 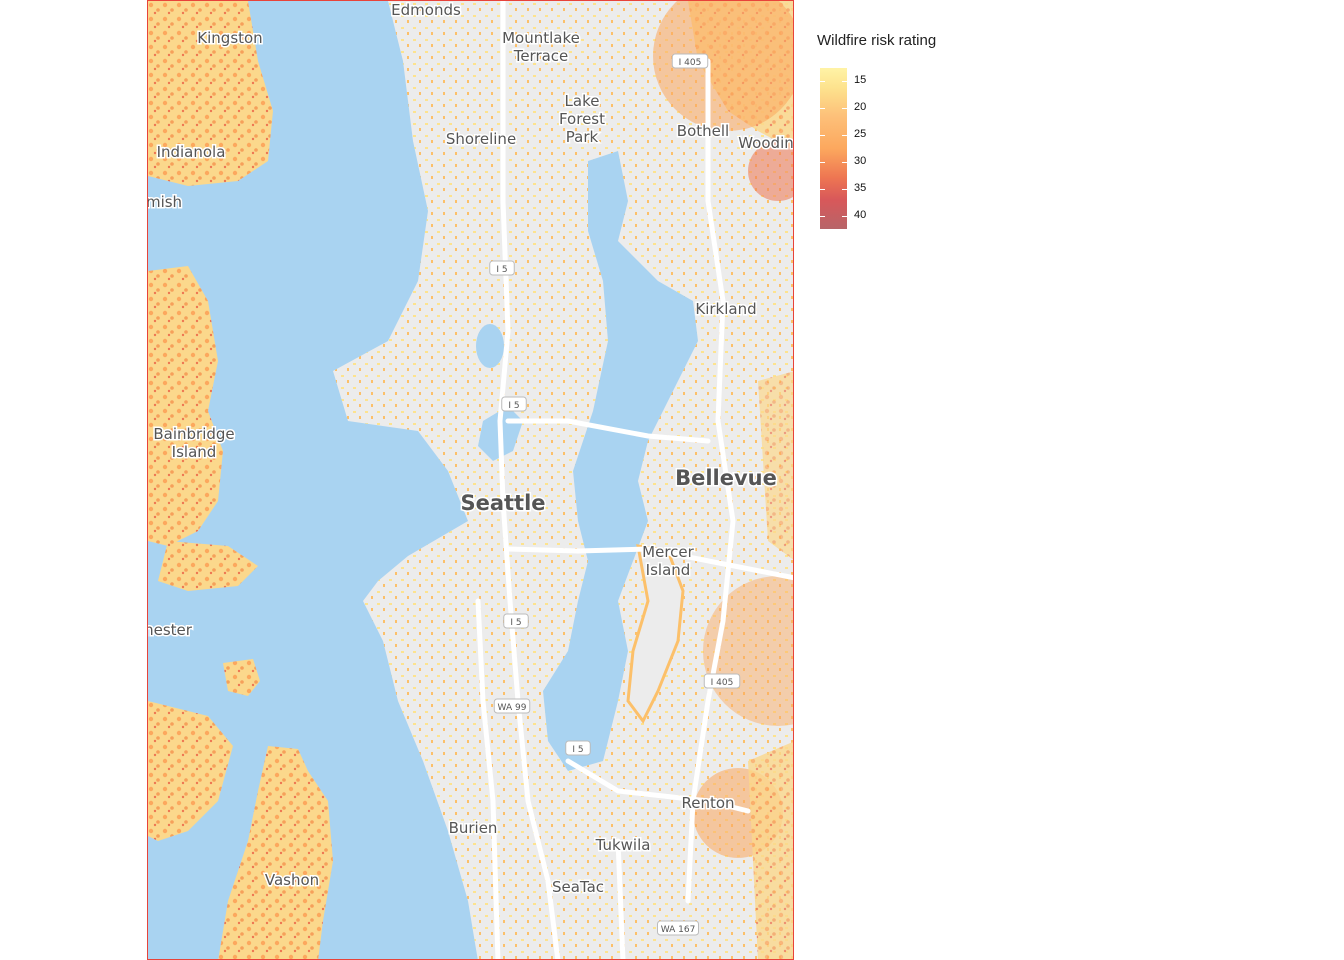 I want to click on place-label-shoreline: Shoreline, so click(x=481, y=139).